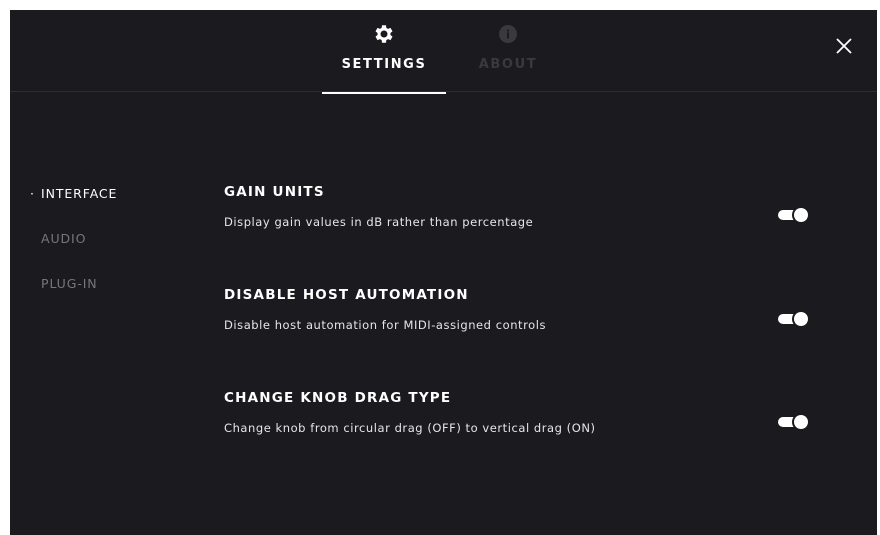 The width and height of the screenshot is (880, 535). Describe the element at coordinates (346, 295) in the screenshot. I see `setting-title: DISABLE HOST AUTOMATION` at that location.